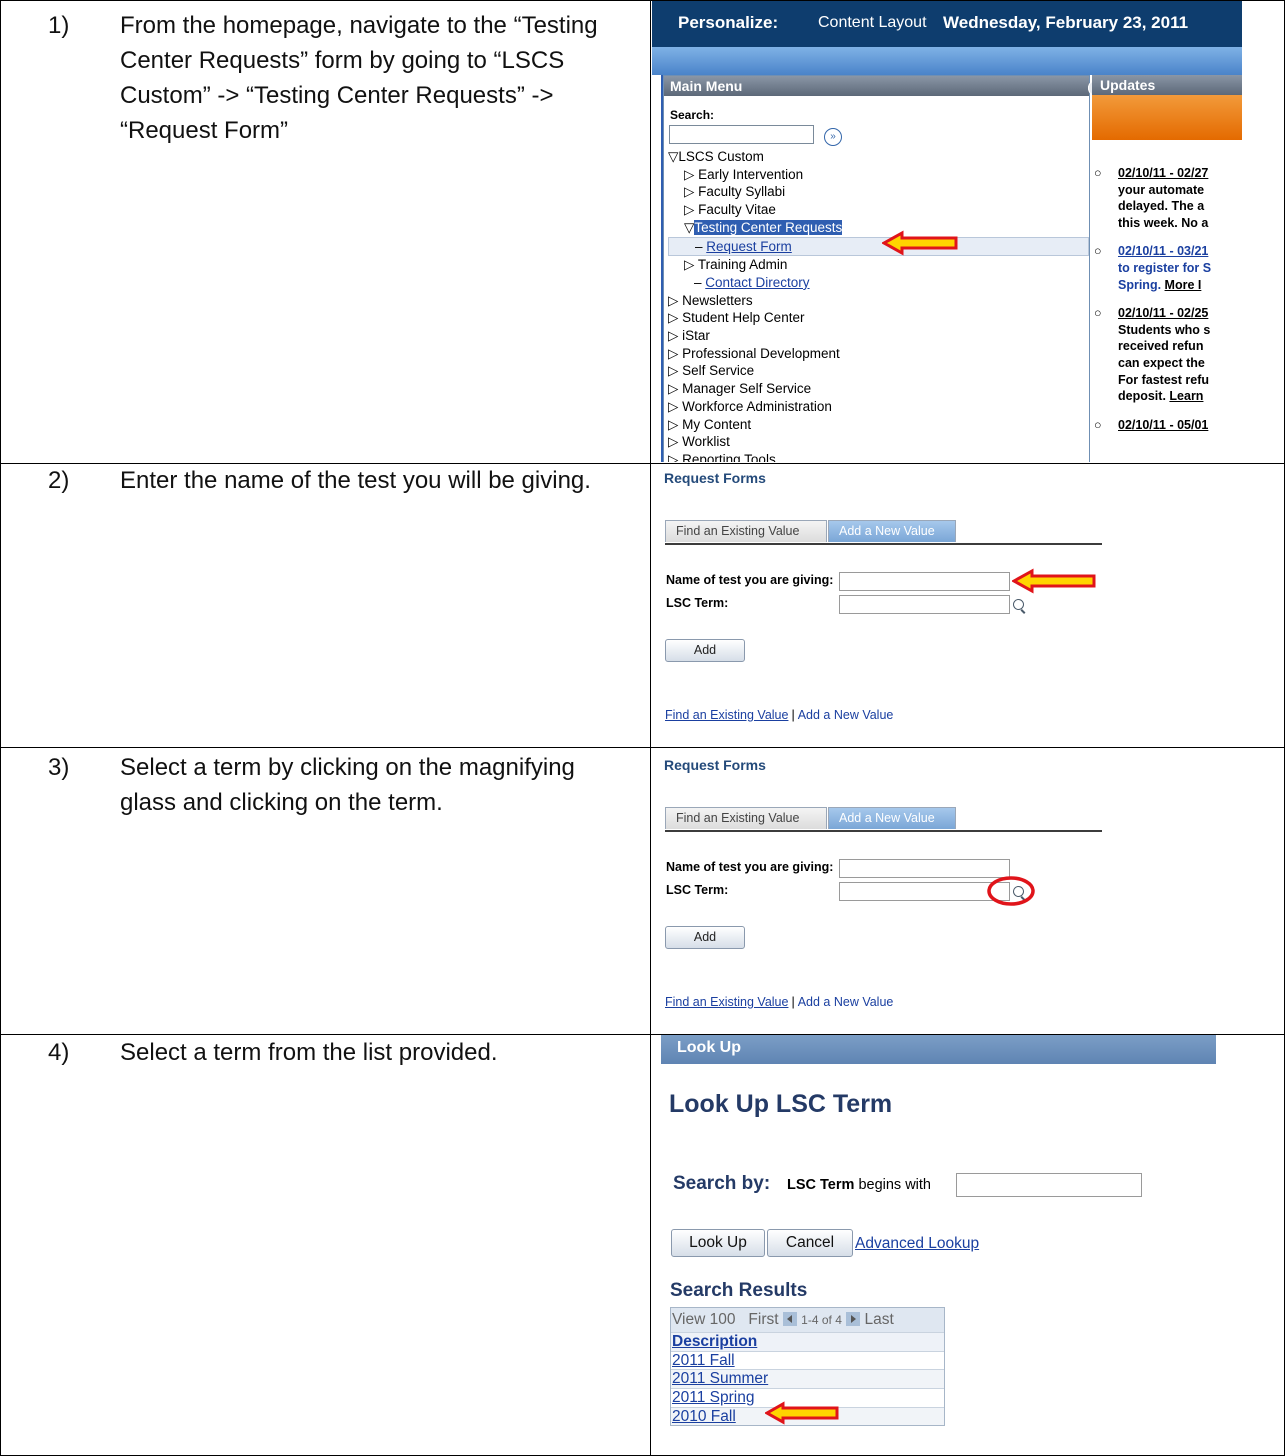  I want to click on update-date-link: 02/10/11 - 05/01, so click(1164, 425).